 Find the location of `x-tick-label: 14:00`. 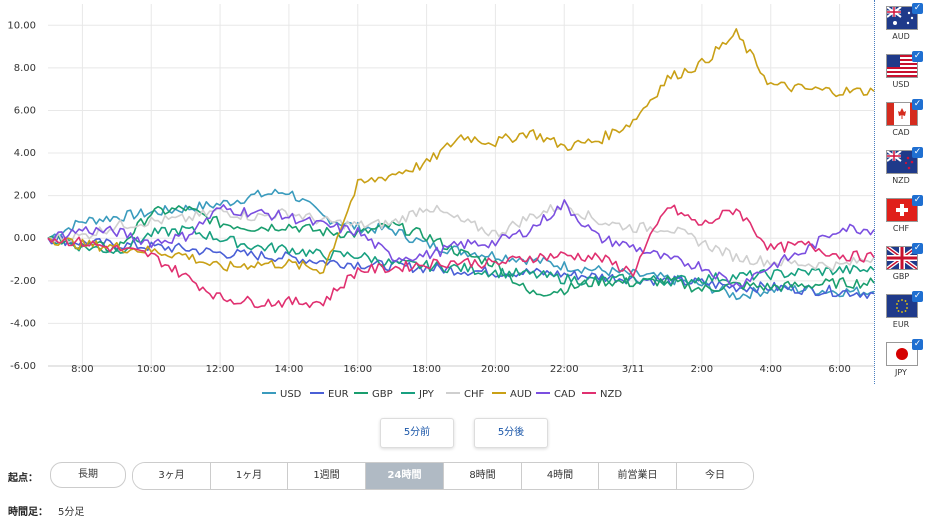

x-tick-label: 14:00 is located at coordinates (289, 369).